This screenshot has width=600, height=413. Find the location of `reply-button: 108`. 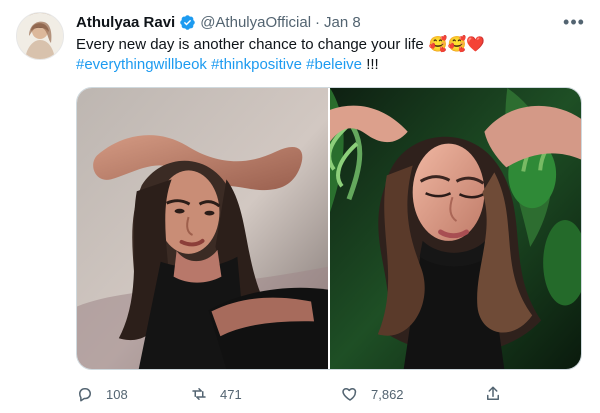

reply-button: 108 is located at coordinates (102, 394).